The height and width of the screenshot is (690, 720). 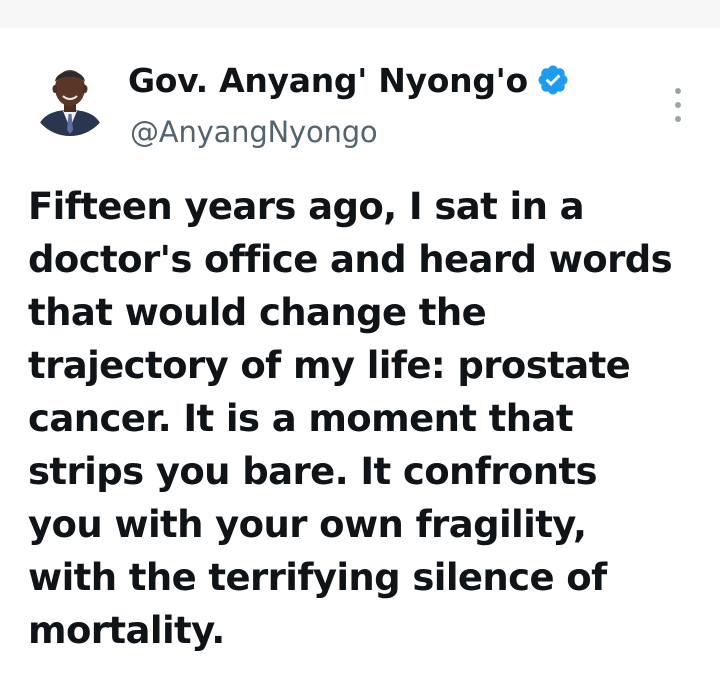 What do you see at coordinates (301, 418) in the screenshot?
I see `tweet-text-line: cancer. It is a moment that` at bounding box center [301, 418].